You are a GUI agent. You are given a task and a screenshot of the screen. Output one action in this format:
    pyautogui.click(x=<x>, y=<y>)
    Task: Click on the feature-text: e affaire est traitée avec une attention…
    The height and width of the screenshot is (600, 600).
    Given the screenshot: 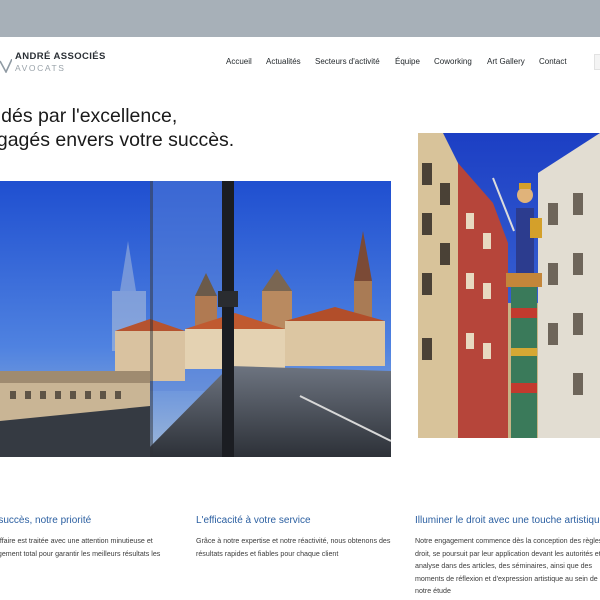 What is the action you would take?
    pyautogui.click(x=80, y=547)
    